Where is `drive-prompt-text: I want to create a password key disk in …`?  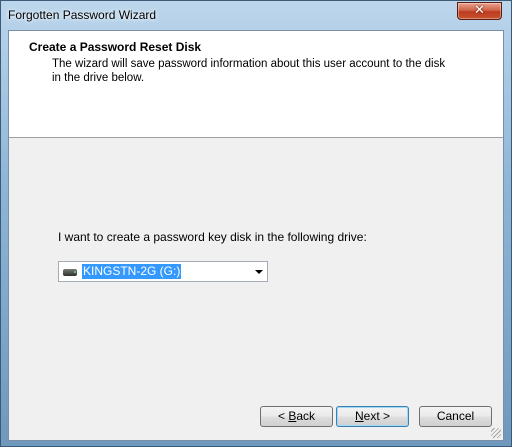 drive-prompt-text: I want to create a password key disk in … is located at coordinates (212, 237).